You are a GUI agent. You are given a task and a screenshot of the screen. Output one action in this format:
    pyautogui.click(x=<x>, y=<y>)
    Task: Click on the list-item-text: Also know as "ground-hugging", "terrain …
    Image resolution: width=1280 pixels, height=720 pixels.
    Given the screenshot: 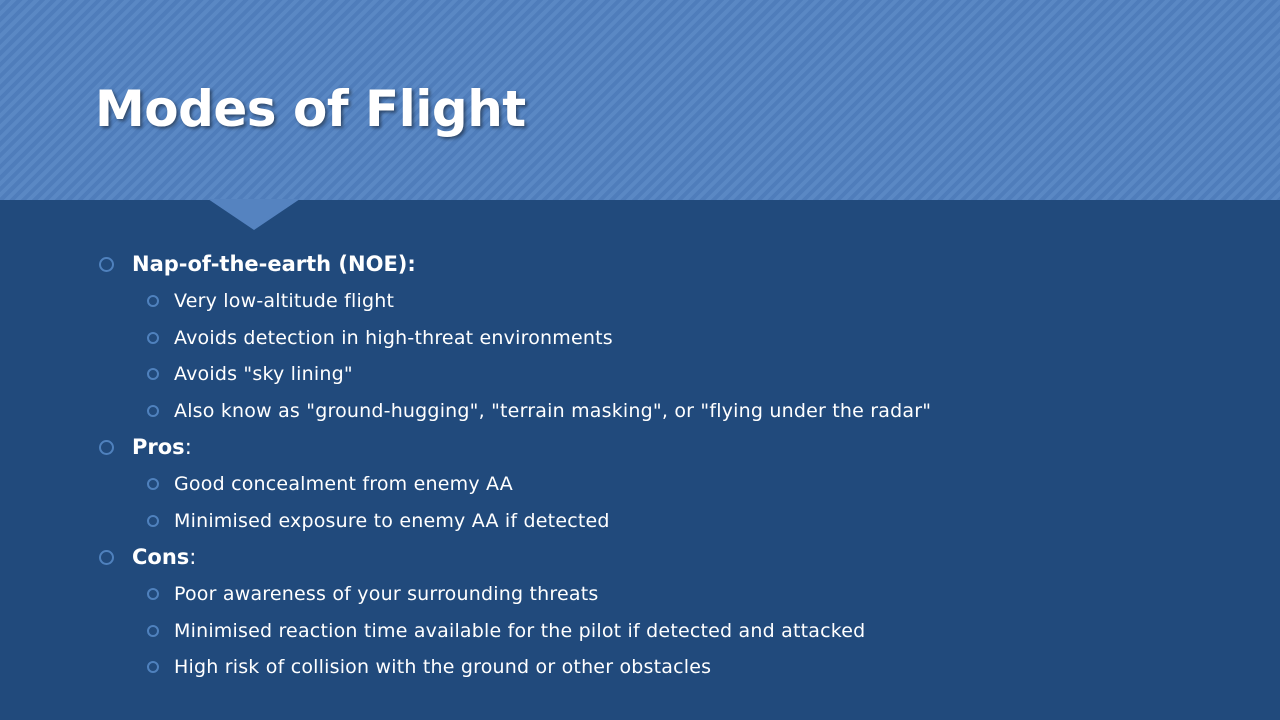 What is the action you would take?
    pyautogui.click(x=553, y=410)
    